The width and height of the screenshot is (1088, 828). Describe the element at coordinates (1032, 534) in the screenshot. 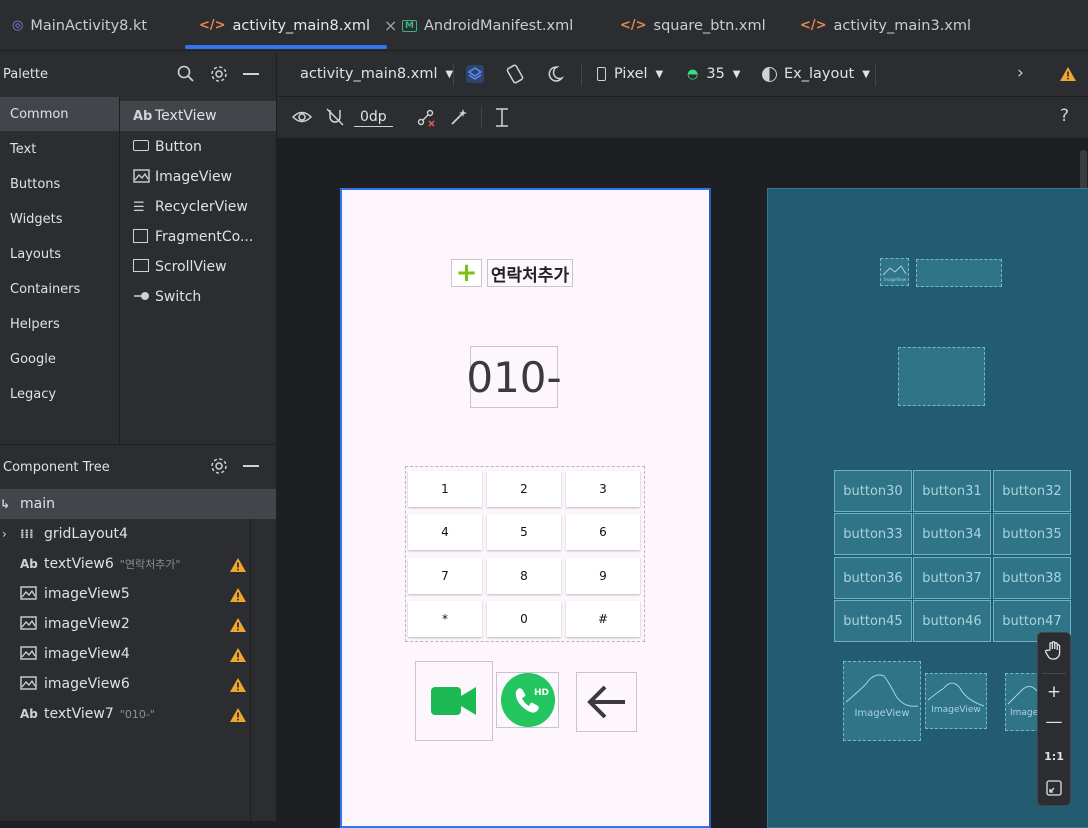

I see `blueprint-button35: button35` at that location.